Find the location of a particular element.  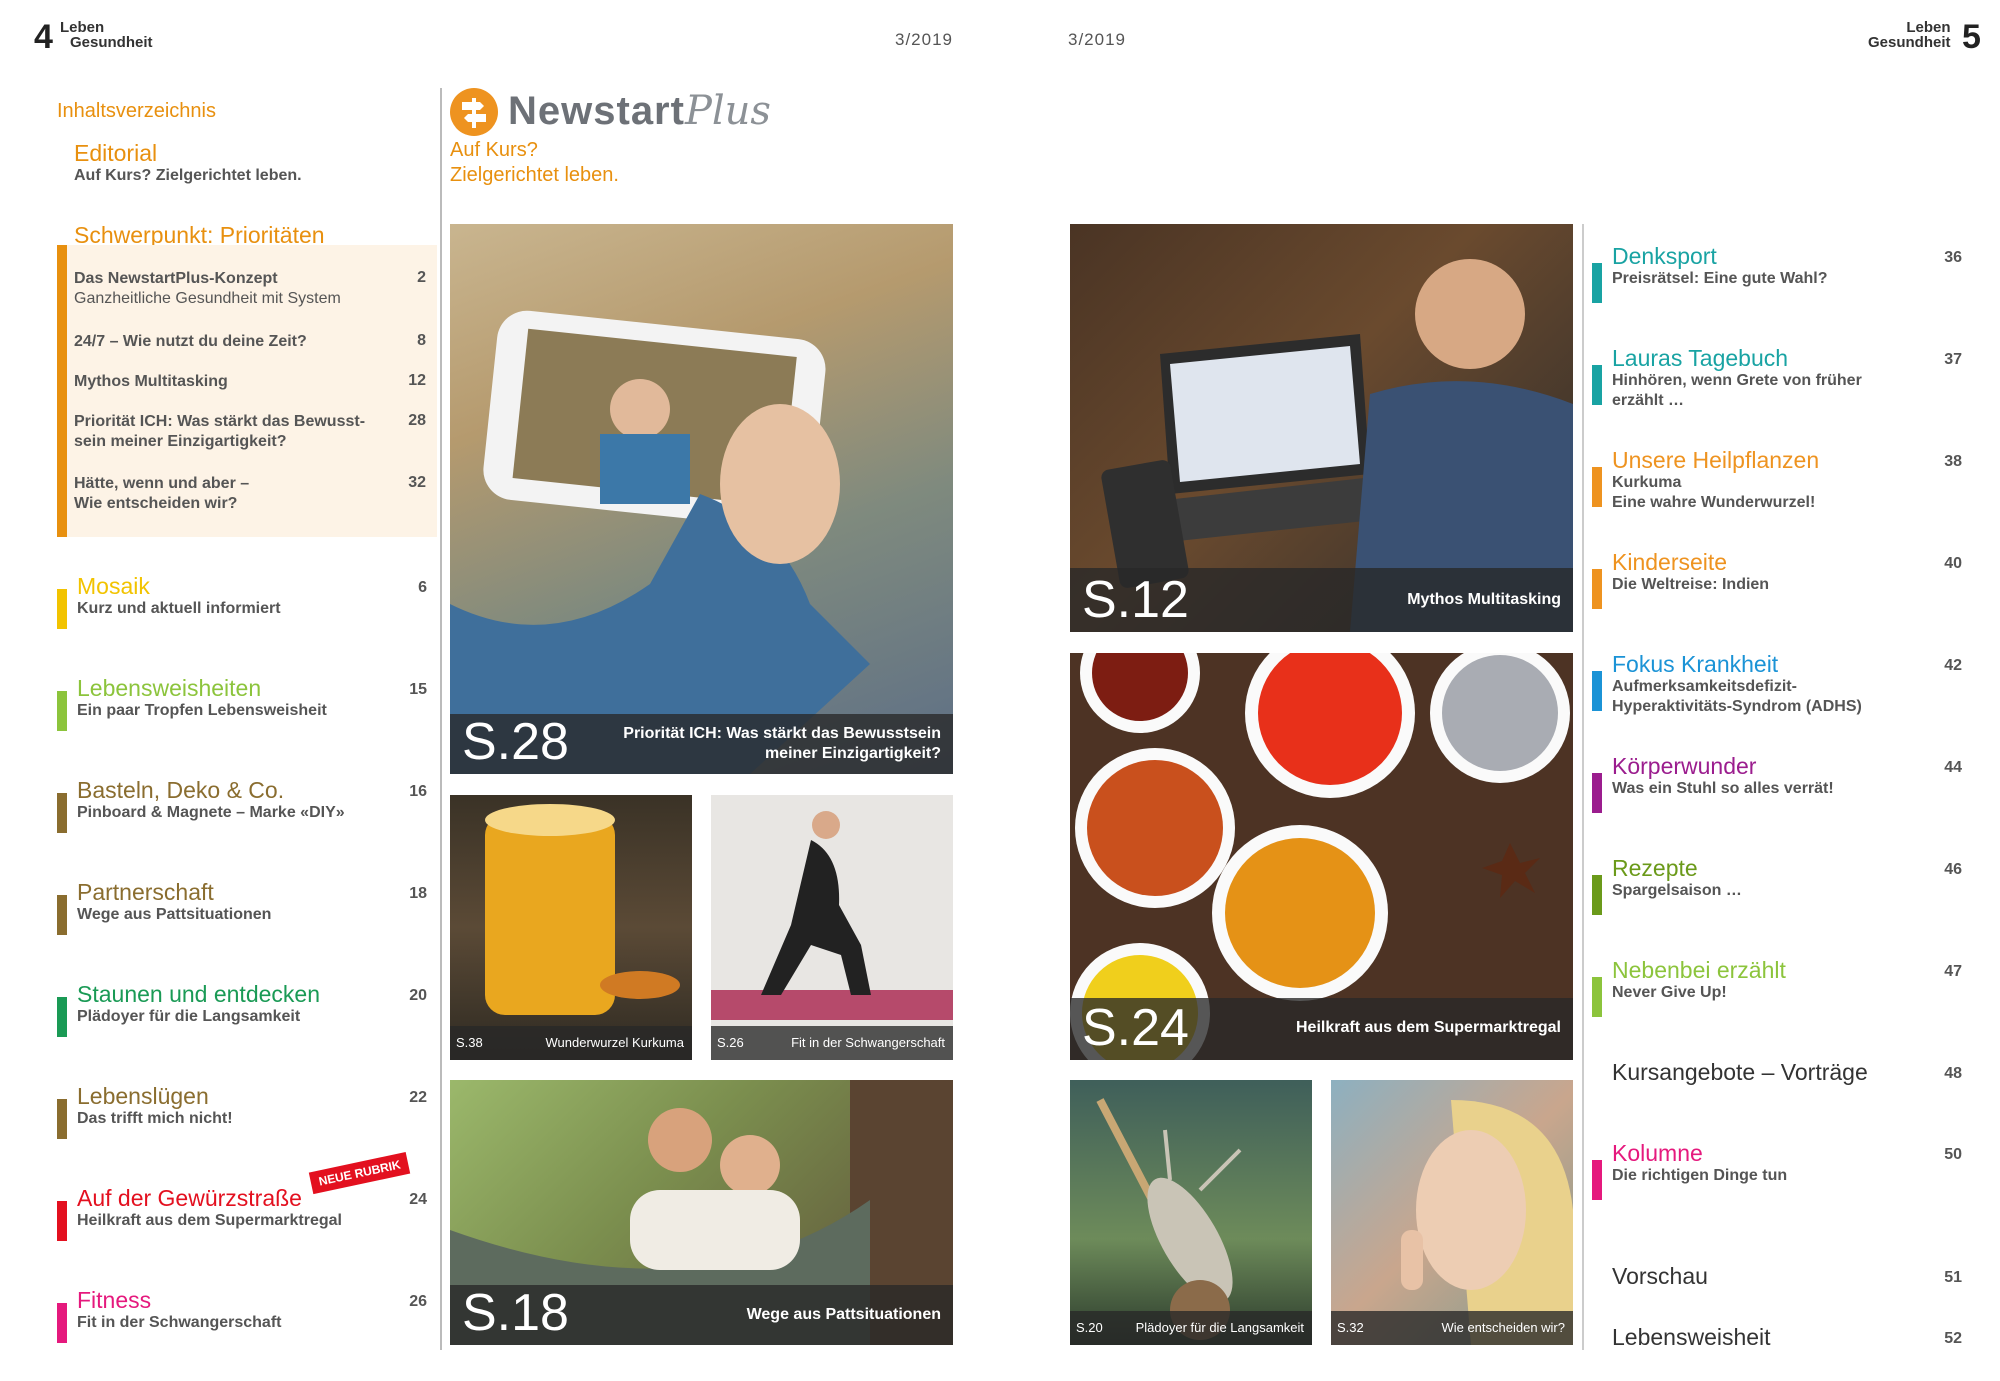

focus-item-page: 12 is located at coordinates (417, 380).